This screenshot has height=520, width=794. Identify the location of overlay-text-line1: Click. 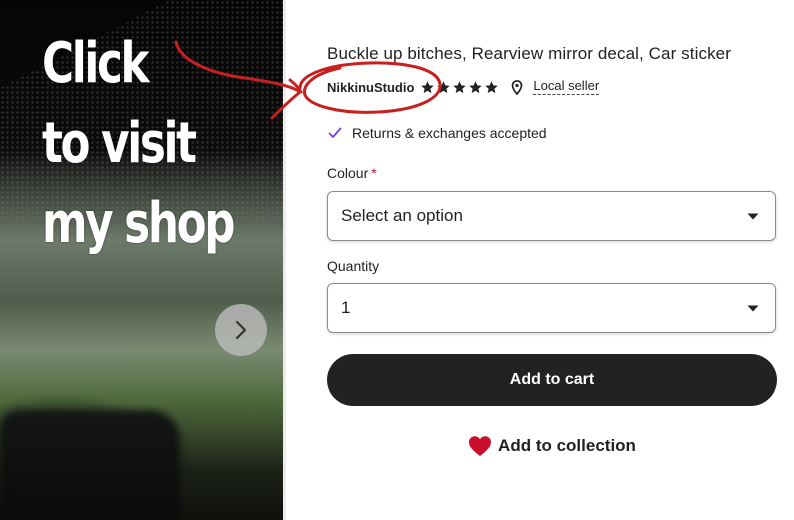
(96, 63).